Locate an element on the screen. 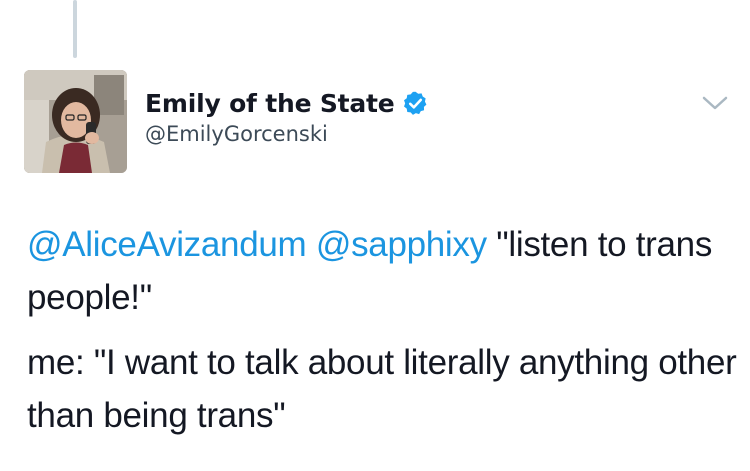 This screenshot has width=750, height=471. author-display-name: Emily of the State is located at coordinates (270, 103).